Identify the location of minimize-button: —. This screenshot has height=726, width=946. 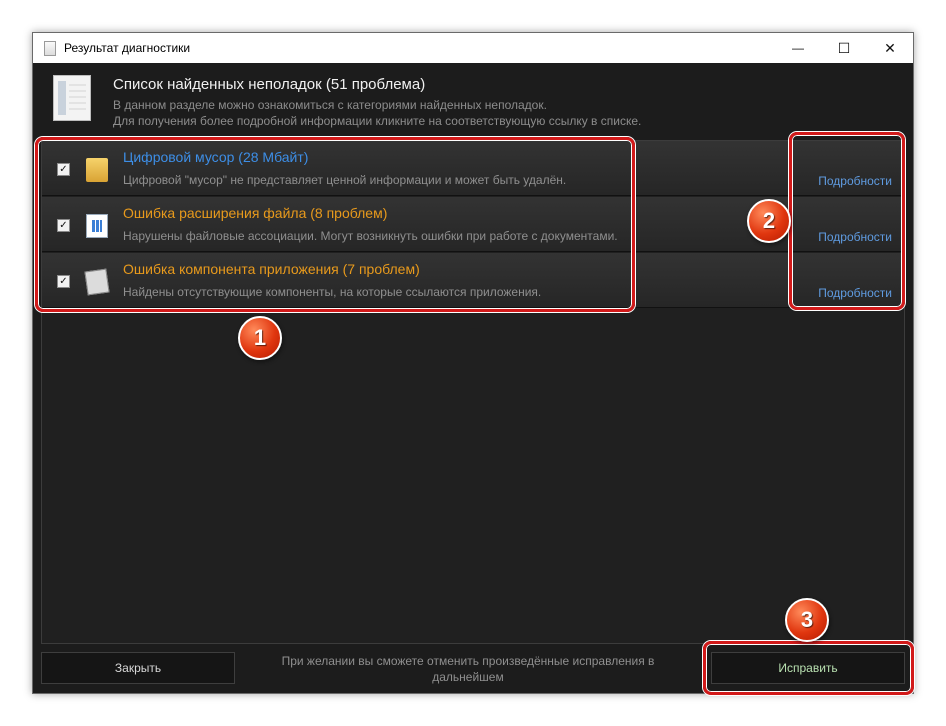
(798, 48).